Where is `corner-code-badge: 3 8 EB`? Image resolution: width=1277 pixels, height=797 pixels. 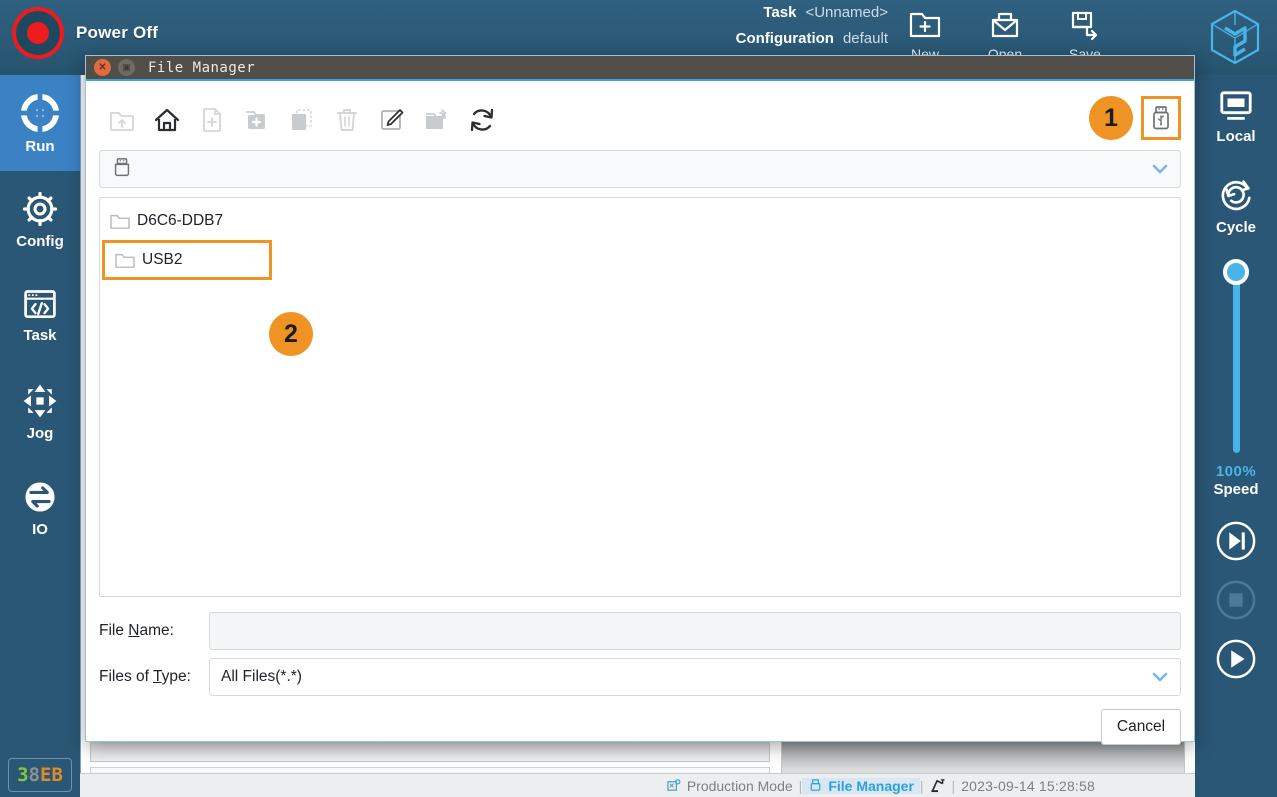
corner-code-badge: 3 8 EB is located at coordinates (40, 775).